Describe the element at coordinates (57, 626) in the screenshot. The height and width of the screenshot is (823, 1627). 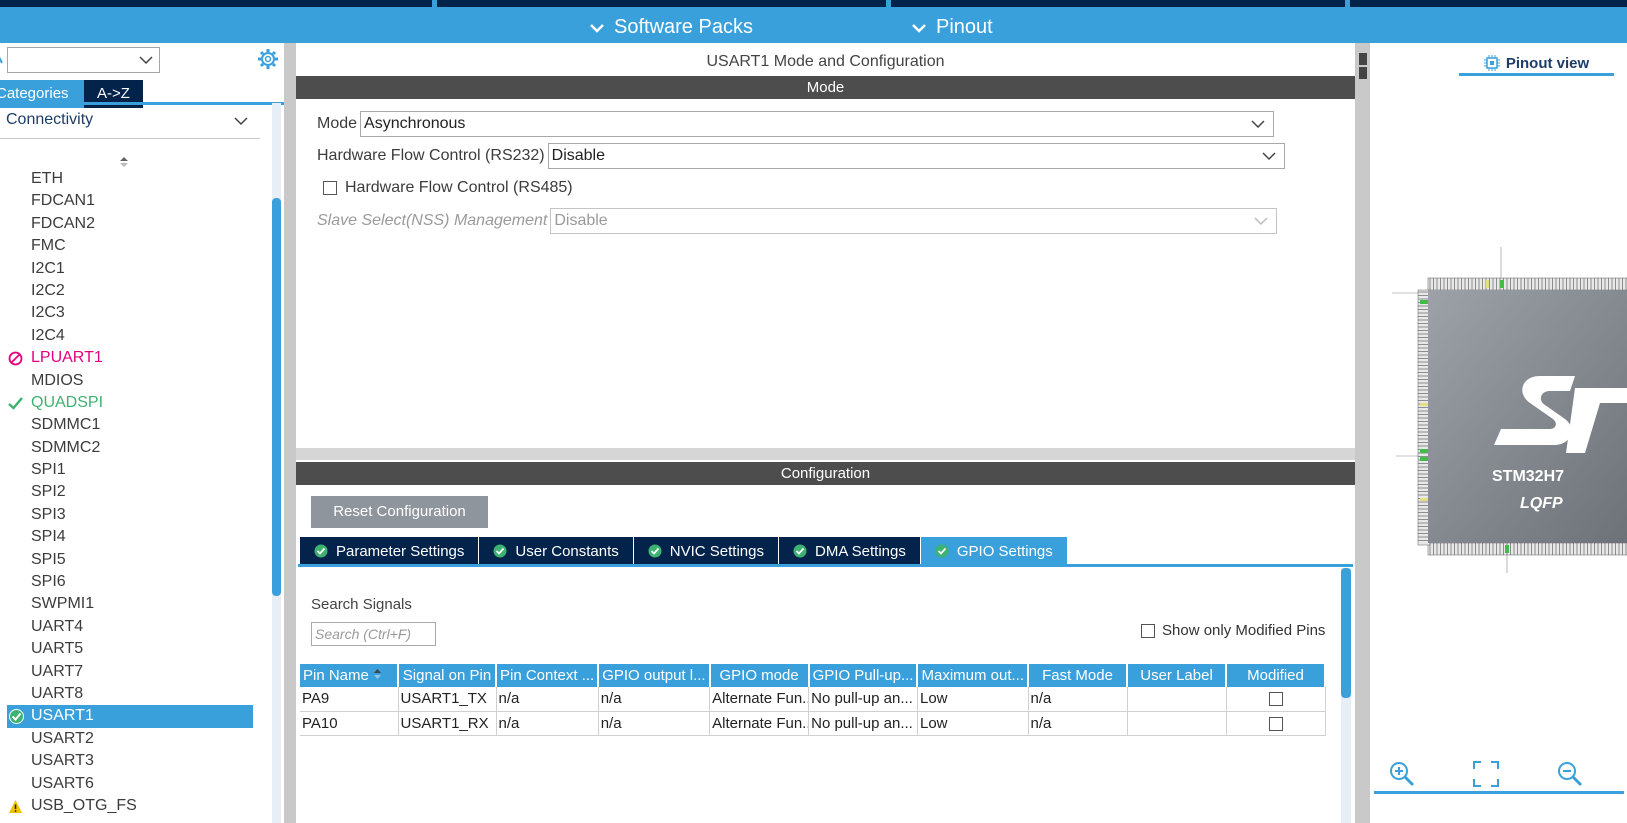
I see `peripheral-label: UART4` at that location.